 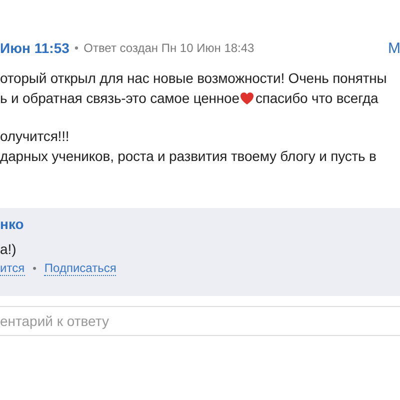 What do you see at coordinates (193, 78) in the screenshot?
I see `comment-text-line: оторый открыл для нас новые возможности! Очень понятны` at bounding box center [193, 78].